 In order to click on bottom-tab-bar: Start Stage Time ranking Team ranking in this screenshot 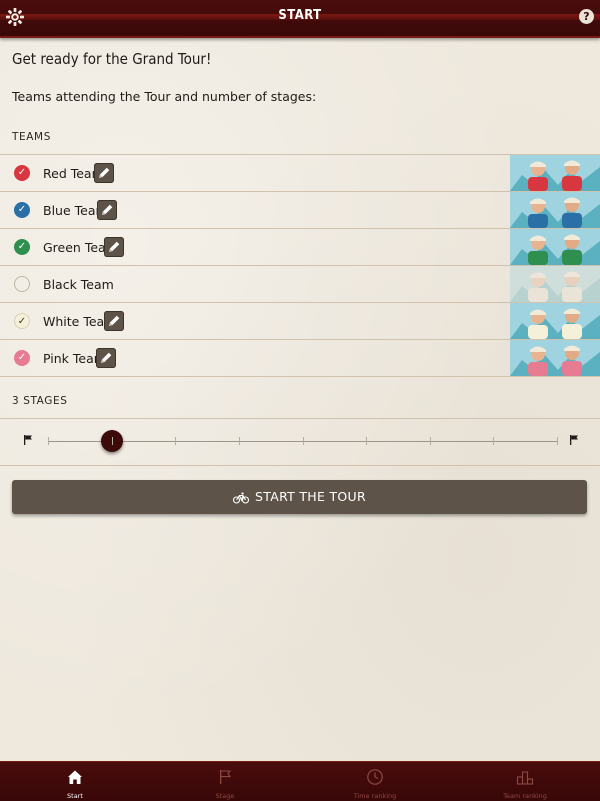, I will do `click(300, 781)`.